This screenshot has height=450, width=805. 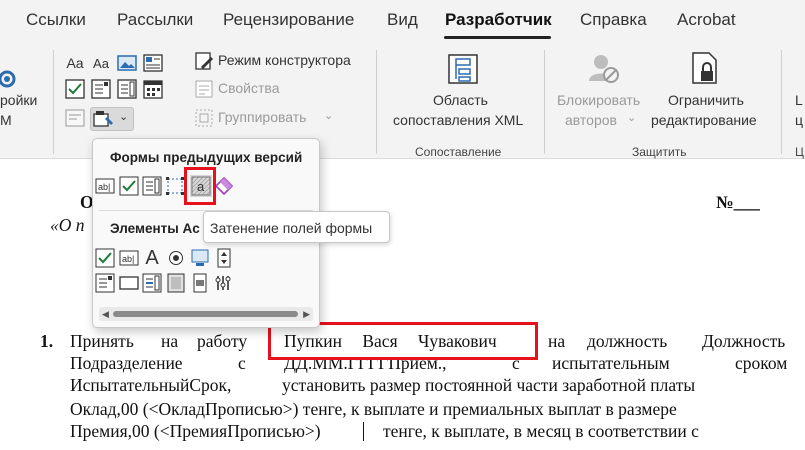 What do you see at coordinates (176, 283) in the screenshot?
I see `activex-toggle-button-icon` at bounding box center [176, 283].